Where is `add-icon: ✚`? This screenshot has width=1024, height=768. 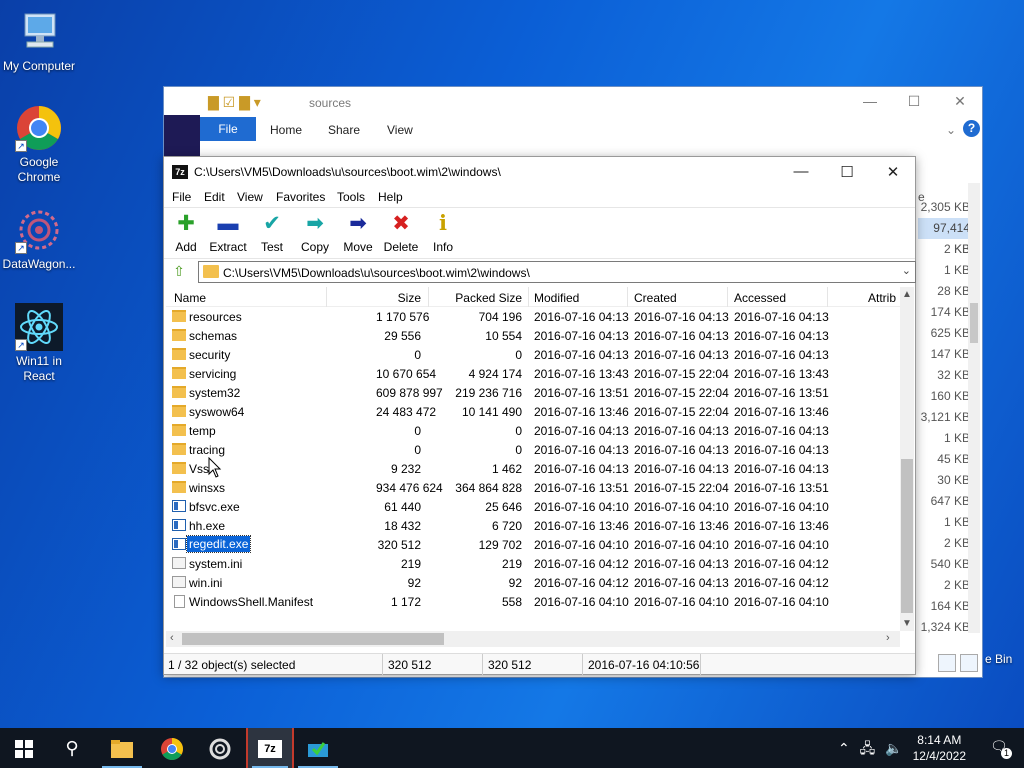
add-icon: ✚ is located at coordinates (186, 223).